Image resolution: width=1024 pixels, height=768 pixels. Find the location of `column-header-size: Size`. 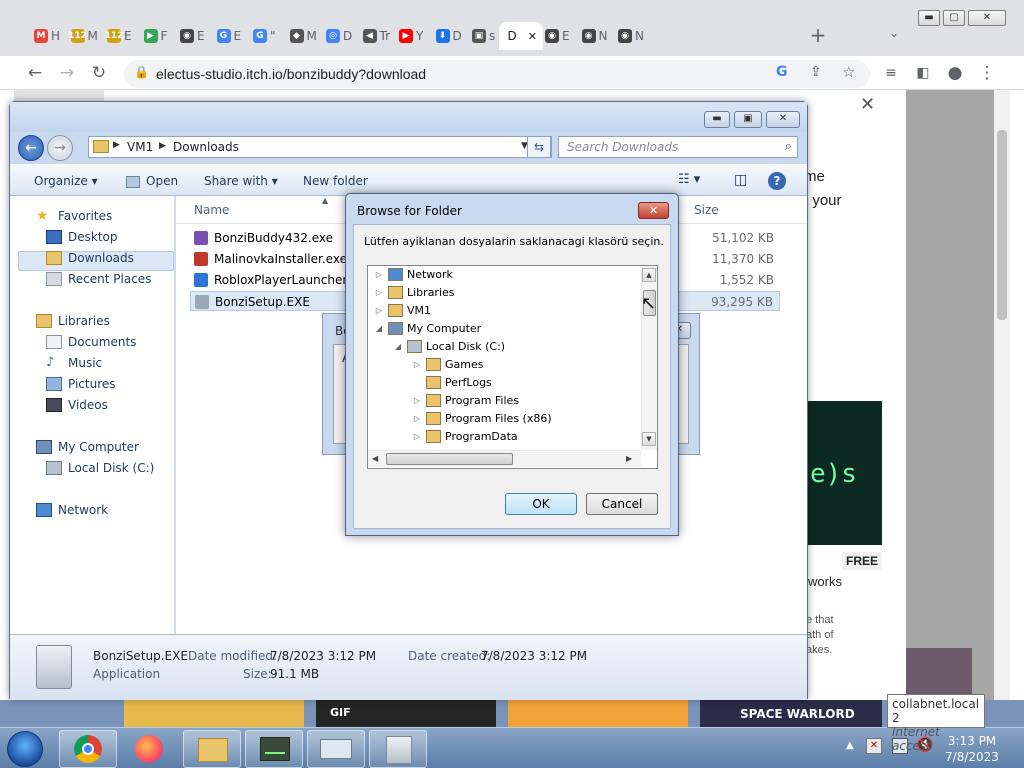

column-header-size: Size is located at coordinates (706, 210).